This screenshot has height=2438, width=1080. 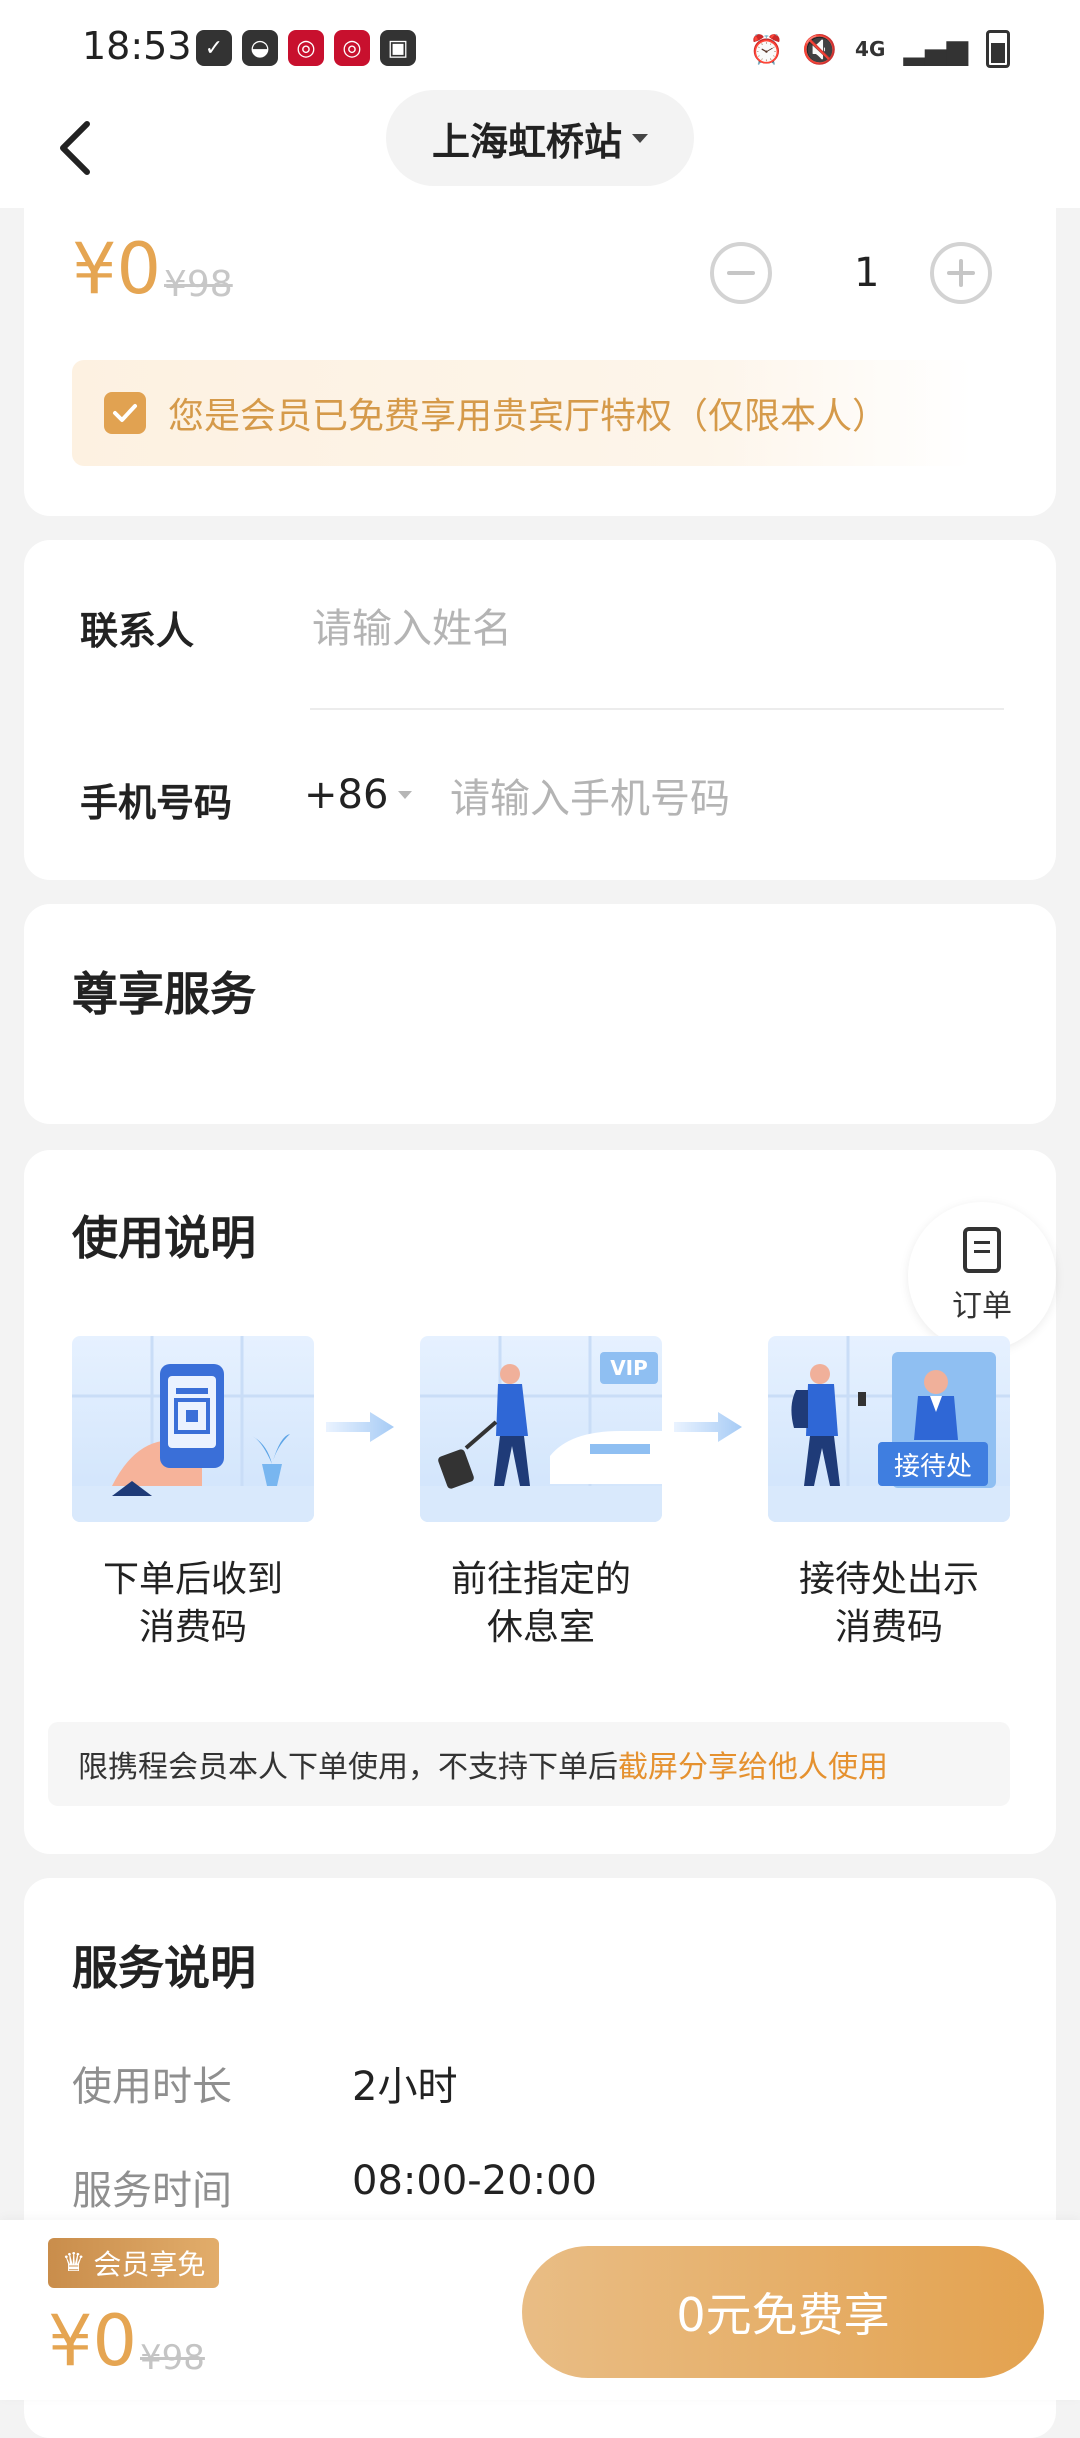 I want to click on crown-icon: ♛, so click(x=74, y=2263).